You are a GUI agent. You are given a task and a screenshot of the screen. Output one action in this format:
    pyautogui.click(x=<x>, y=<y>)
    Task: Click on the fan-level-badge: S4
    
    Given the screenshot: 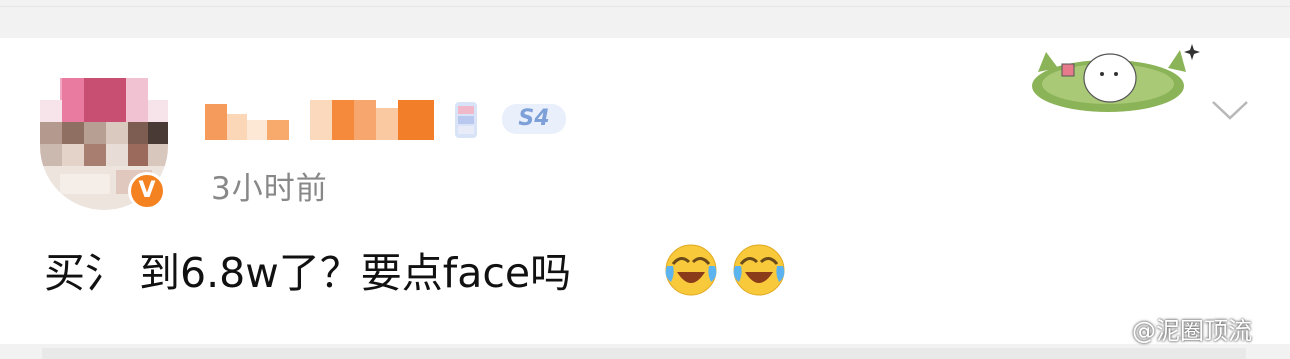 What is the action you would take?
    pyautogui.click(x=534, y=119)
    